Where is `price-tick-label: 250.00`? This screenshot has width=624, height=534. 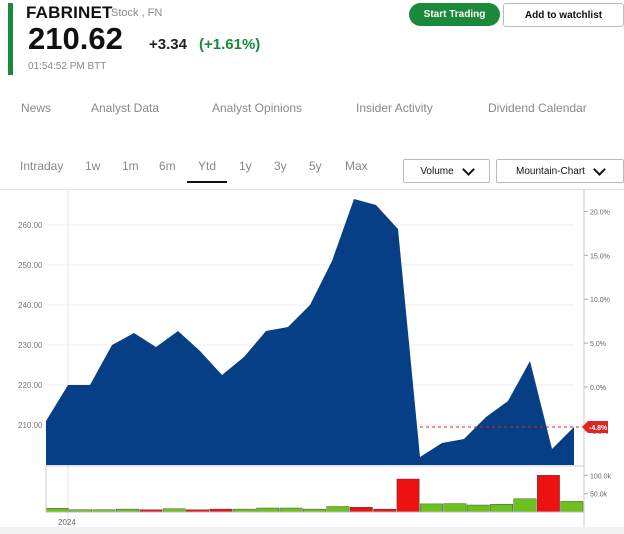 price-tick-label: 250.00 is located at coordinates (30, 265).